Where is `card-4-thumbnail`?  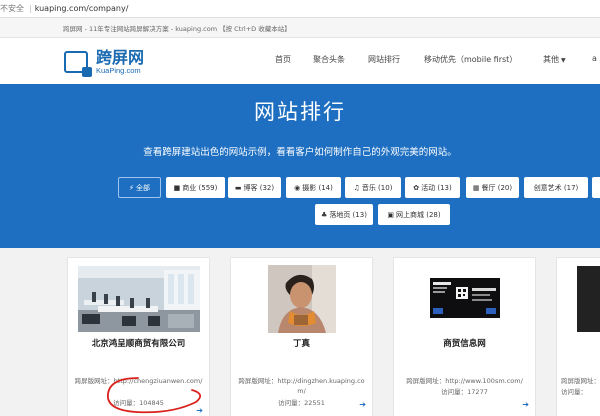 card-4-thumbnail is located at coordinates (588, 299).